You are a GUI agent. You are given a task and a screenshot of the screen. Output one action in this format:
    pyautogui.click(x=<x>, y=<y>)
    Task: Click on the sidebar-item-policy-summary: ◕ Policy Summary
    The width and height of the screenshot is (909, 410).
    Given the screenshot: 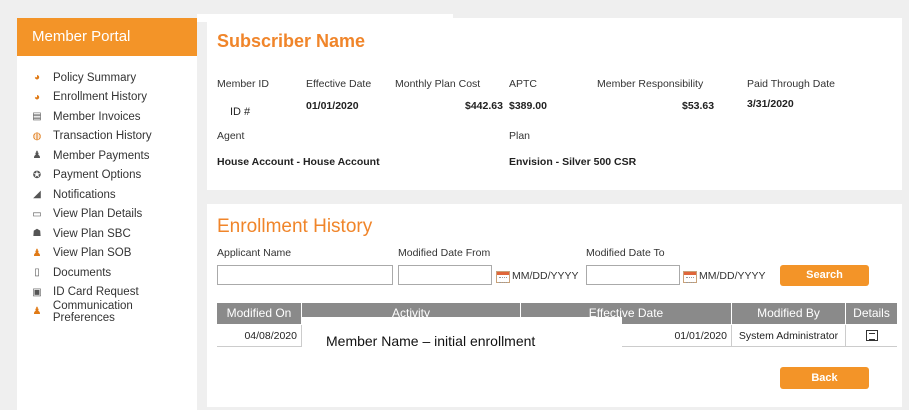 What is the action you would take?
    pyautogui.click(x=113, y=78)
    